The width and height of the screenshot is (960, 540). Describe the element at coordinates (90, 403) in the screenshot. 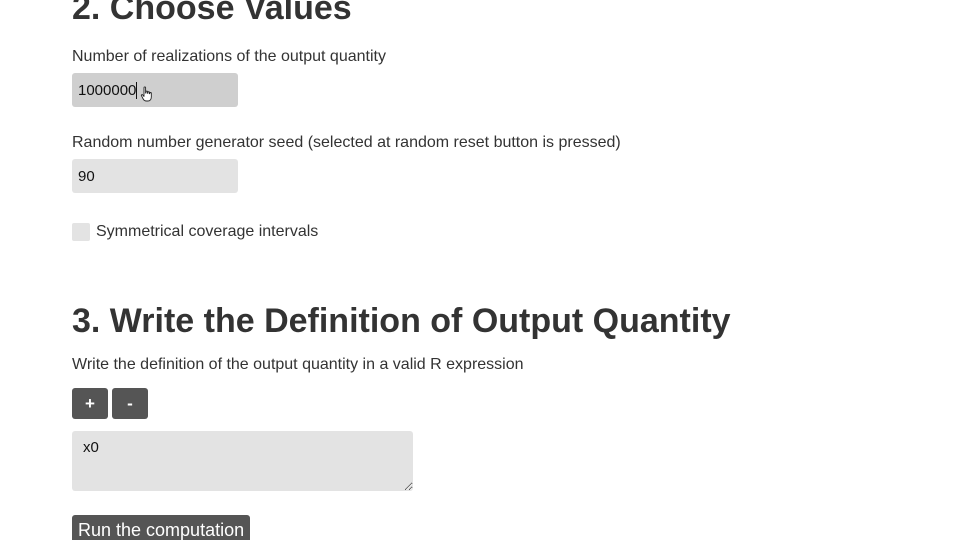

I see `add-expression-button: +` at that location.